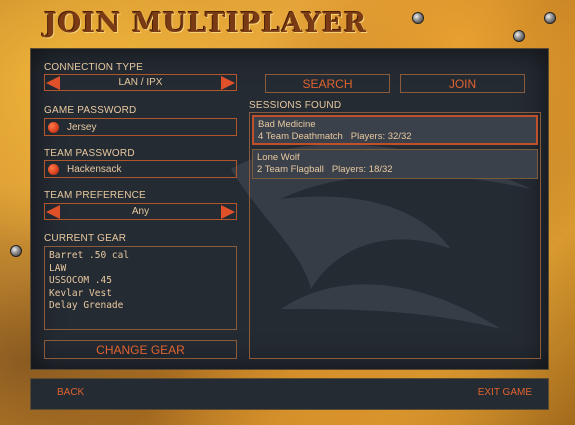  Describe the element at coordinates (89, 153) in the screenshot. I see `team-password-label: TEAM PASSWORD` at that location.